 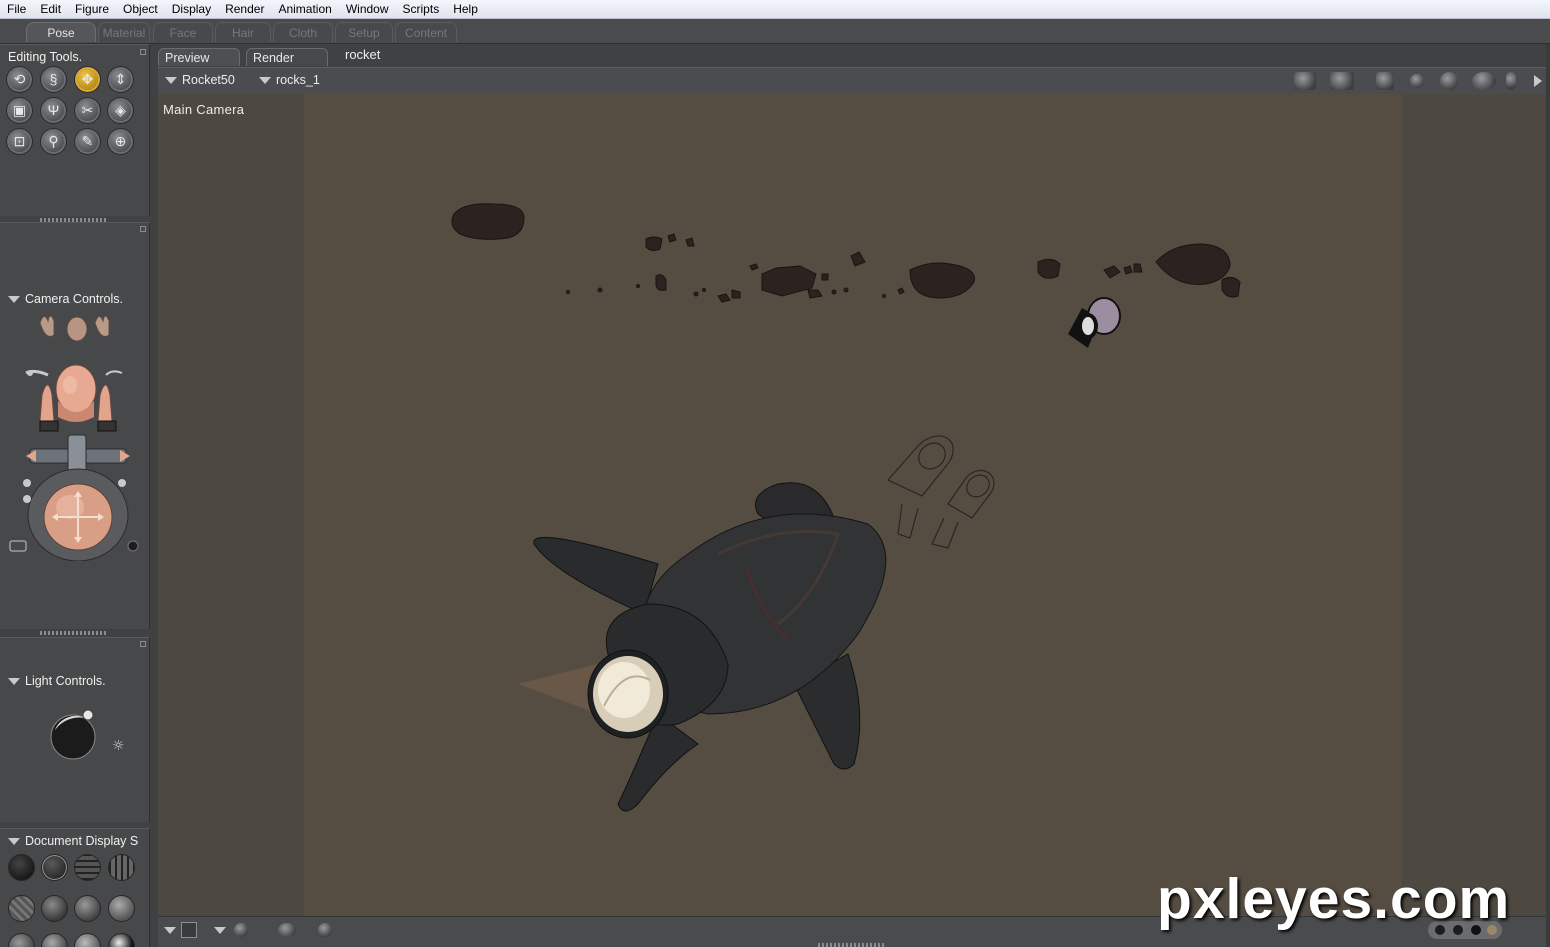 What do you see at coordinates (74, 299) in the screenshot?
I see `camera-controls-label: Camera Controls.` at bounding box center [74, 299].